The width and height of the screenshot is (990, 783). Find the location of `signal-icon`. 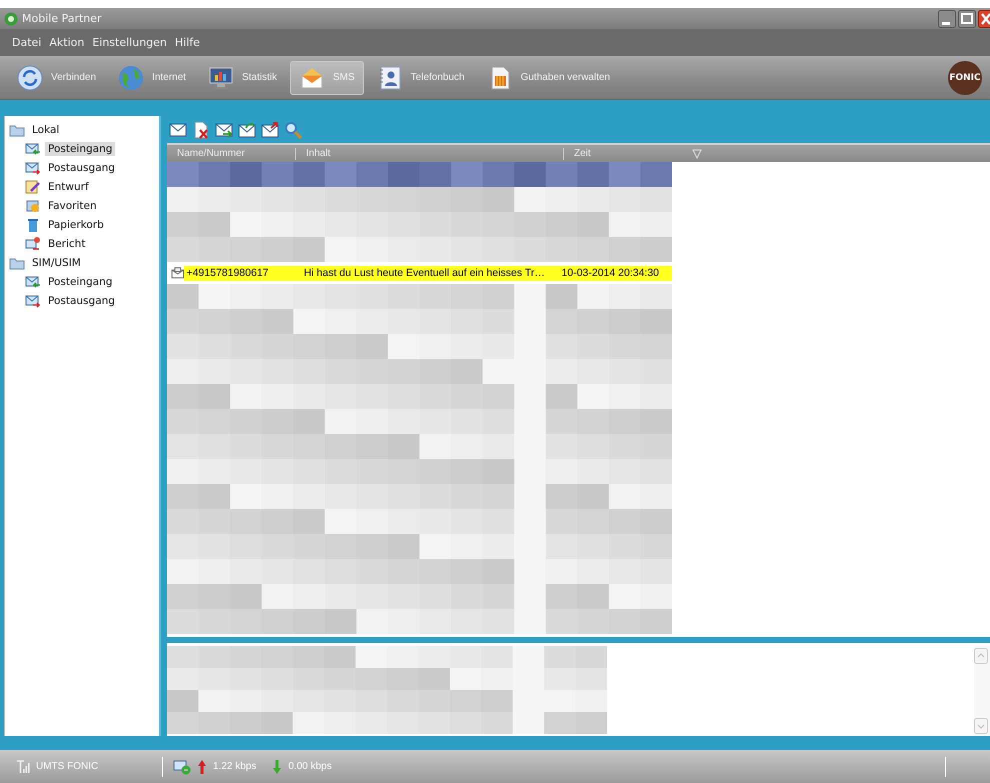

signal-icon is located at coordinates (23, 767).